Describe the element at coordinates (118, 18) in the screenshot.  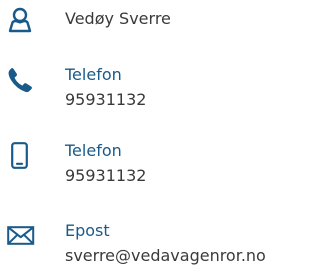
I see `contact-name: Vedøy Sverre` at that location.